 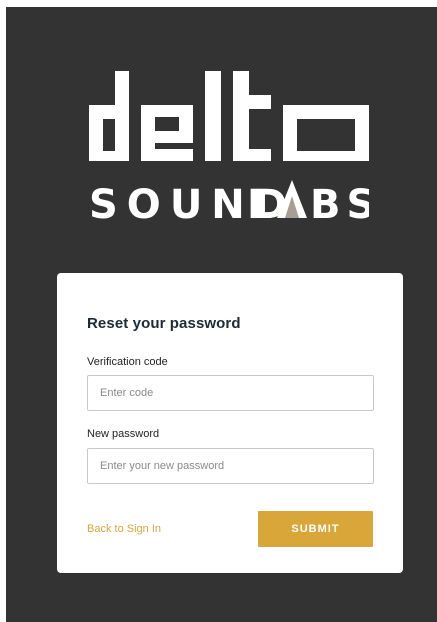 What do you see at coordinates (123, 434) in the screenshot?
I see `new-password-label: New password` at bounding box center [123, 434].